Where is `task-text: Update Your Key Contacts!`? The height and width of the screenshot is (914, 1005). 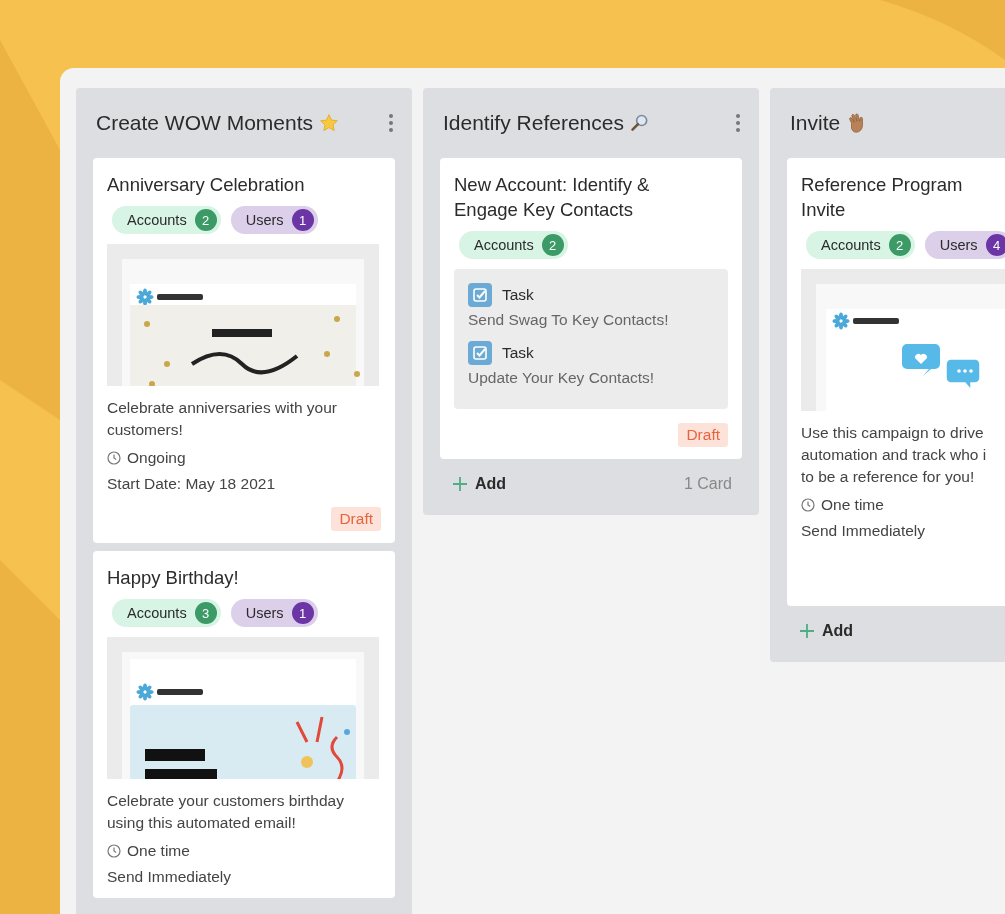 task-text: Update Your Key Contacts! is located at coordinates (562, 378).